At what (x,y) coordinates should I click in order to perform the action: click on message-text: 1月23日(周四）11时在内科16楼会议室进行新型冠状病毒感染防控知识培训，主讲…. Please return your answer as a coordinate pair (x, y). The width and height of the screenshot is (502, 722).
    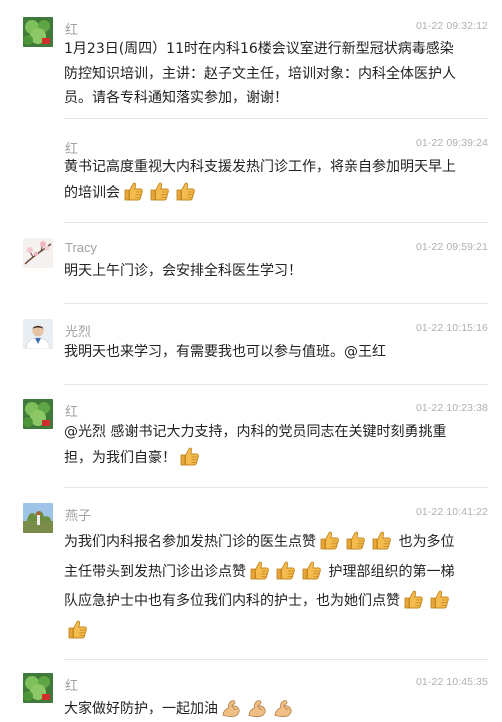
    Looking at the image, I should click on (260, 73).